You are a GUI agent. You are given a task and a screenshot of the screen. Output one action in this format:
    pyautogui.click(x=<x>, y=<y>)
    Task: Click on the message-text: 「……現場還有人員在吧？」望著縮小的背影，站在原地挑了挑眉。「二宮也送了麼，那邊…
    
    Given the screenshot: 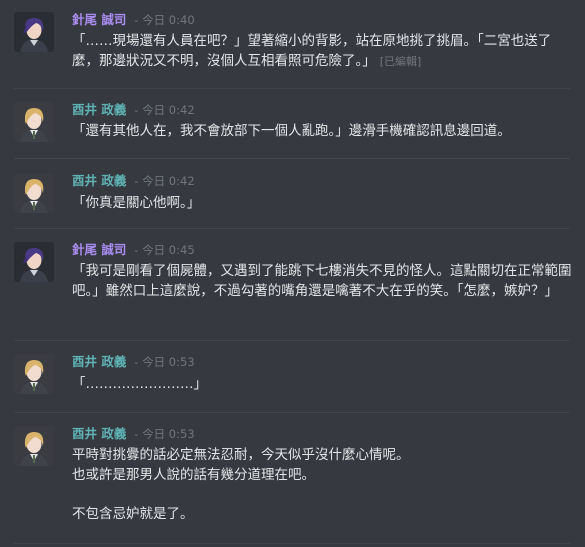 What is the action you would take?
    pyautogui.click(x=312, y=51)
    